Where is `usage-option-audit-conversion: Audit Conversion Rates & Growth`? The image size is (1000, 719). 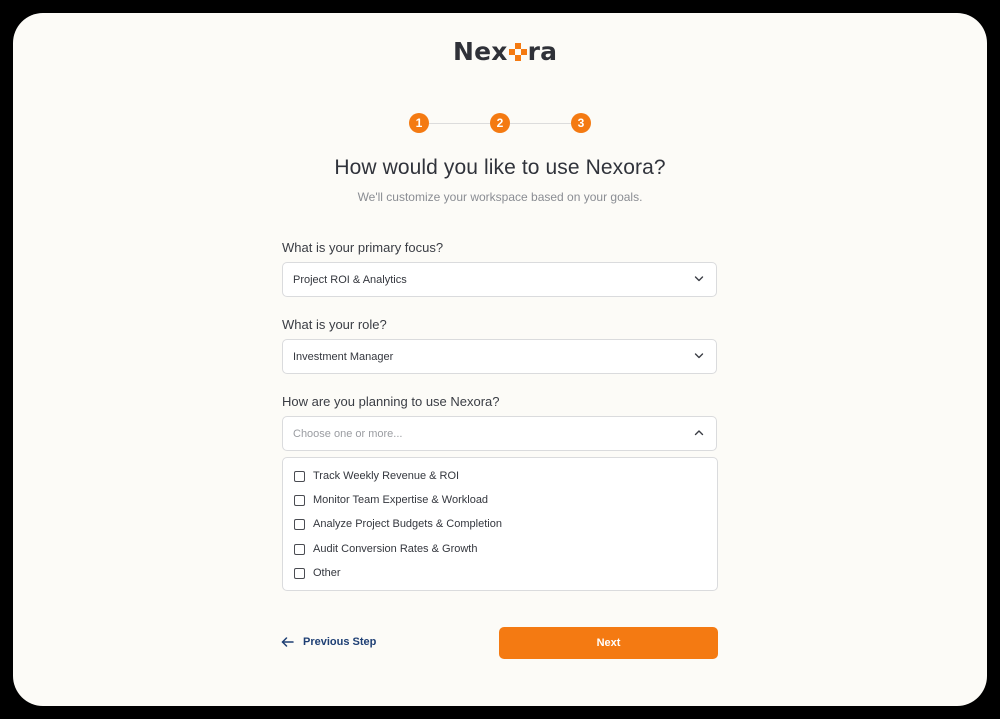 usage-option-audit-conversion: Audit Conversion Rates & Growth is located at coordinates (385, 549).